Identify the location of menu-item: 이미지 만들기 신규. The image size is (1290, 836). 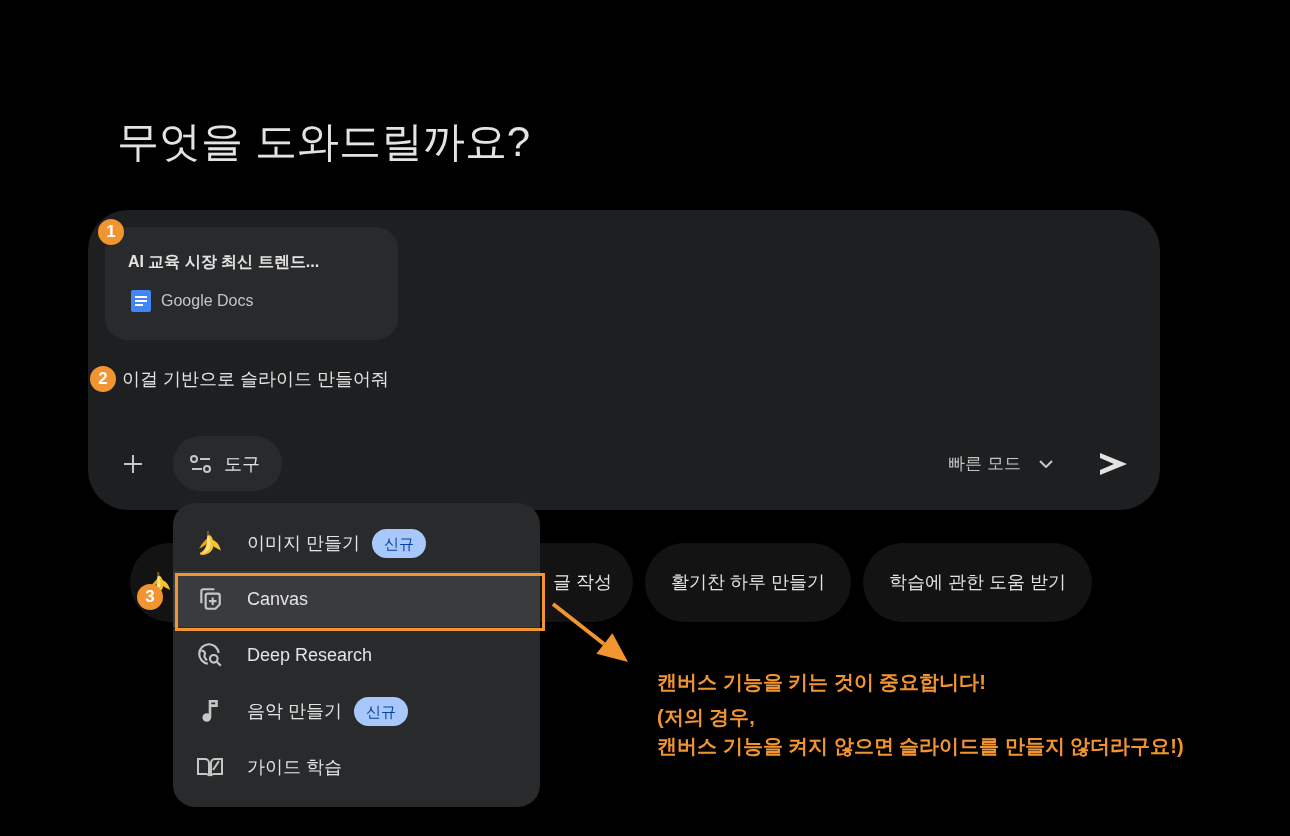
(356, 543).